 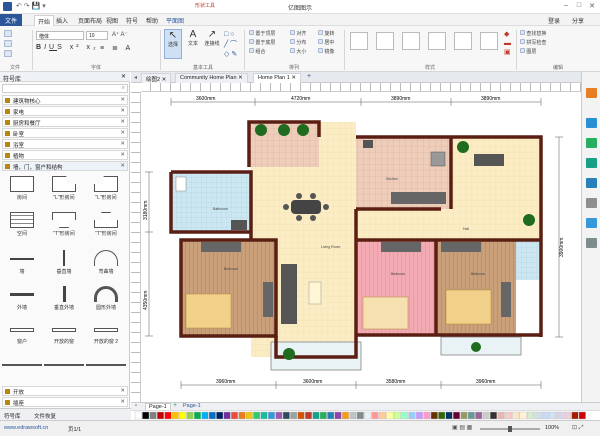 What do you see at coordinates (193, 44) in the screenshot?
I see `text-tool-button: A 文本` at bounding box center [193, 44].